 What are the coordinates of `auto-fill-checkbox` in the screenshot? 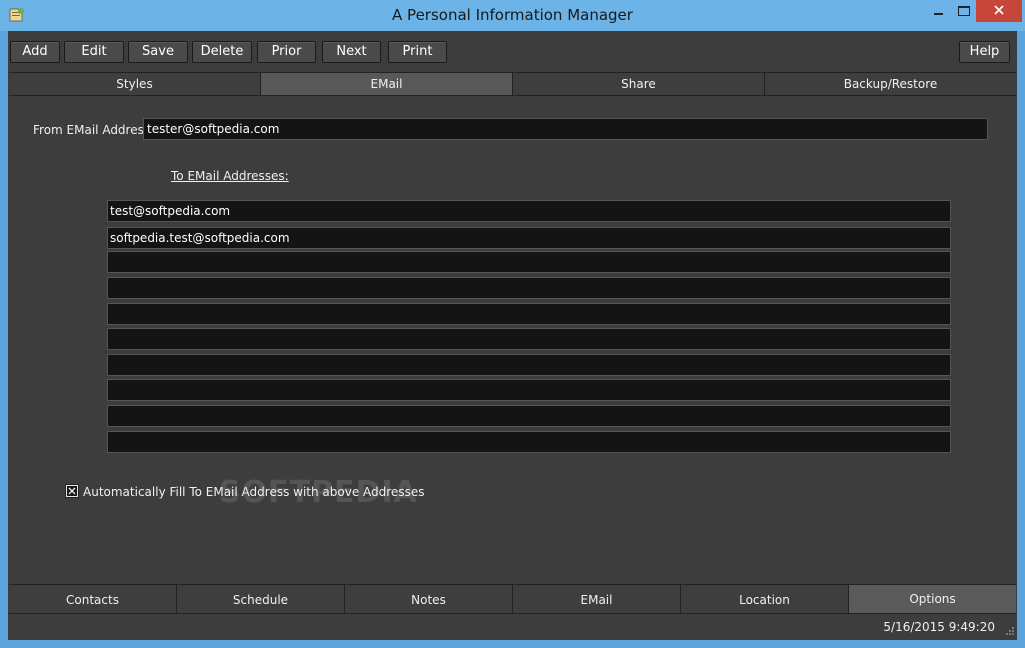 It's located at (72, 491).